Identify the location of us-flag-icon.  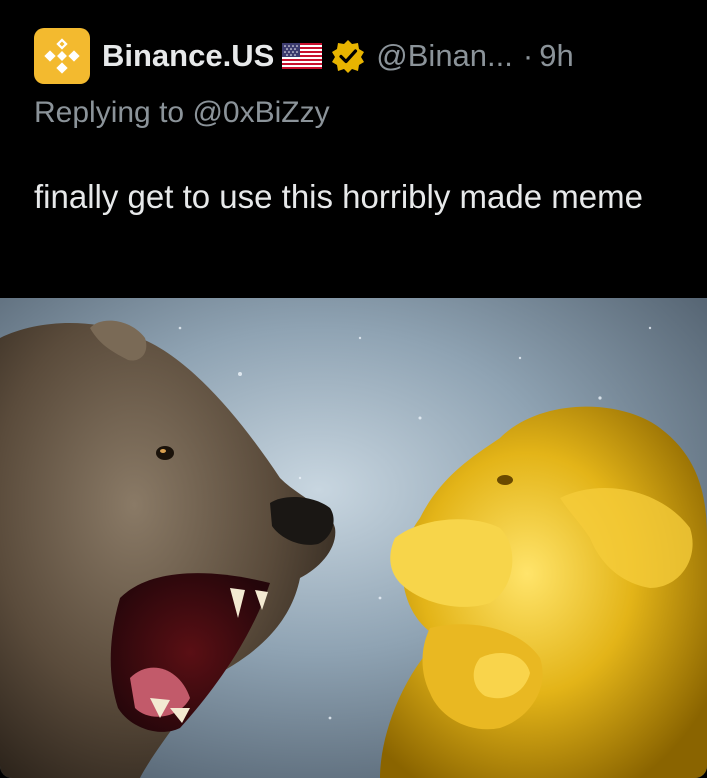
(302, 56).